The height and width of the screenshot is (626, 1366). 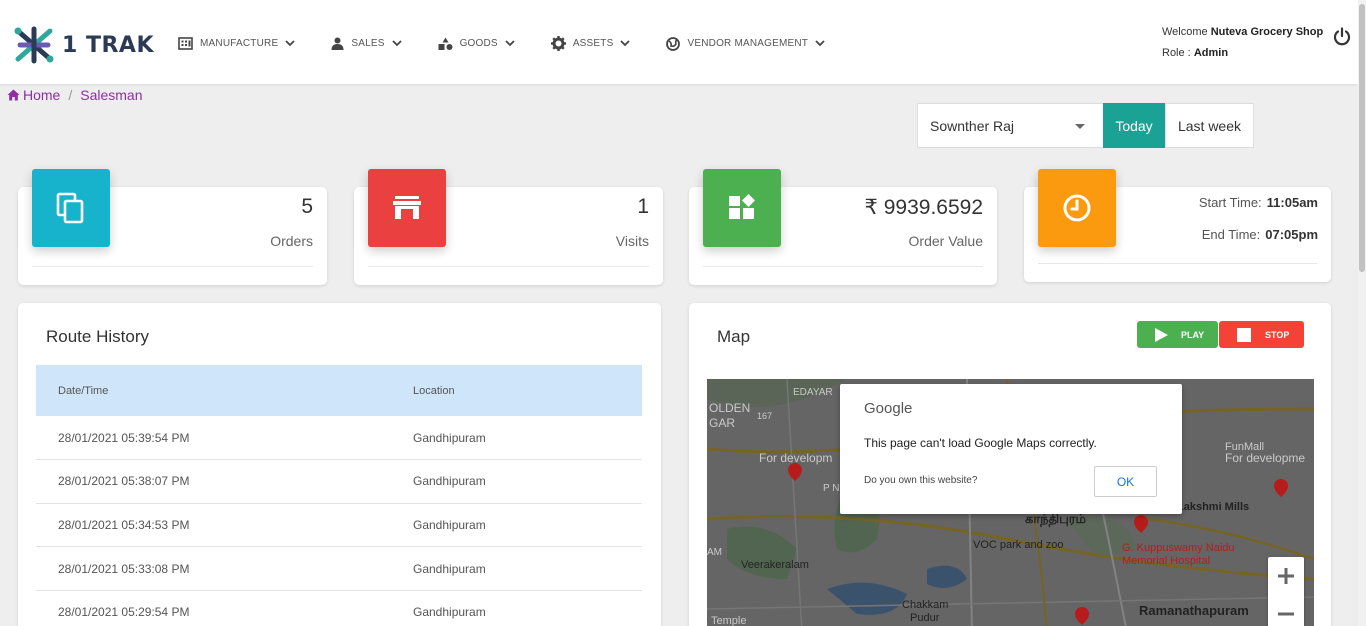 I want to click on logout-button, so click(x=1342, y=39).